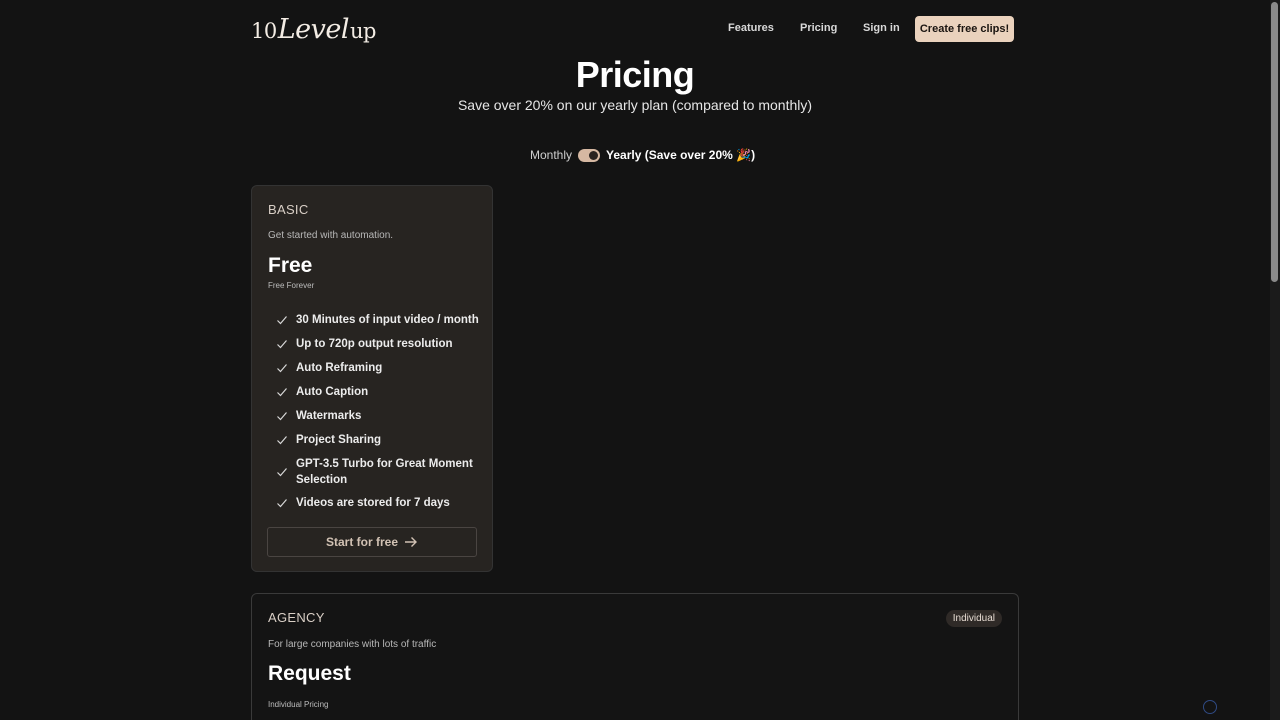 The height and width of the screenshot is (720, 1280). What do you see at coordinates (384, 471) in the screenshot?
I see `feature-text: GPT-3.5 Turbo for Great Moment Selection` at bounding box center [384, 471].